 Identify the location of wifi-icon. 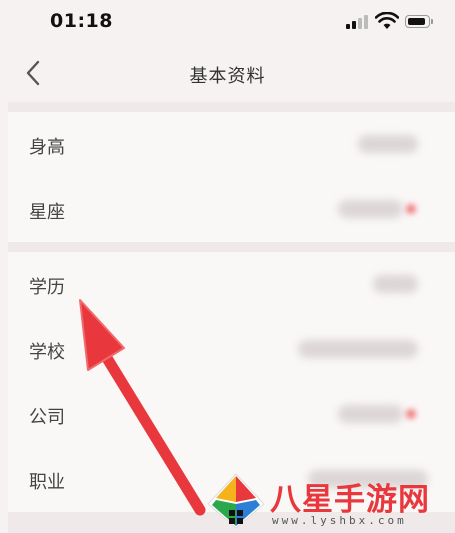
(387, 20).